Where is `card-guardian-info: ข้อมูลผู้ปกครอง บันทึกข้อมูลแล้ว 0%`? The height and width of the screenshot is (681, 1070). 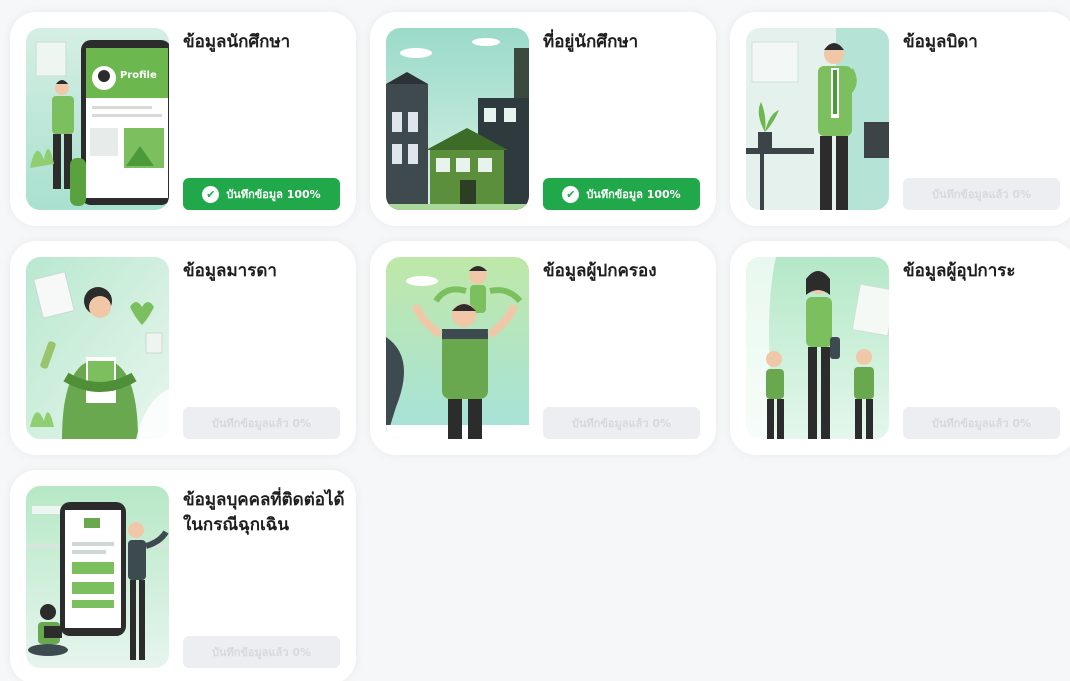
card-guardian-info: ข้อมูลผู้ปกครอง บันทึกข้อมูลแล้ว 0% is located at coordinates (543, 348).